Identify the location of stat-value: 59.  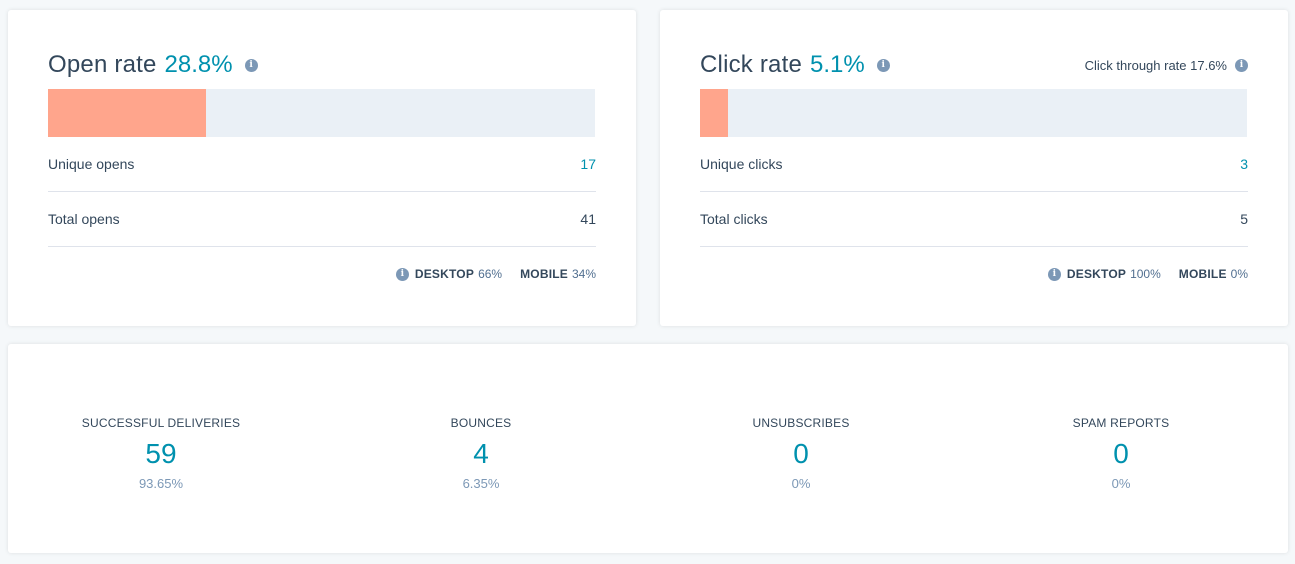
(161, 454).